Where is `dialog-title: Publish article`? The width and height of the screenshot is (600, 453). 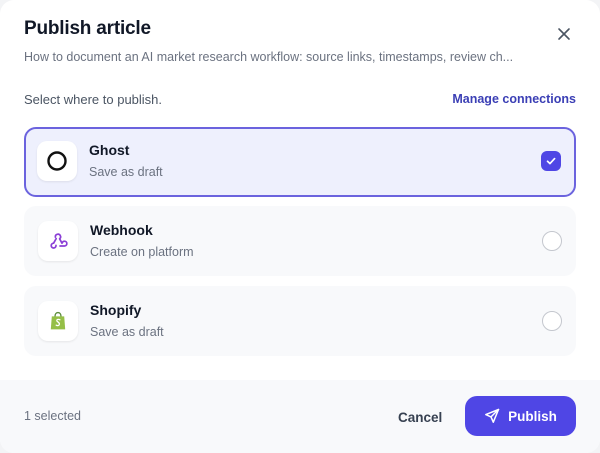
dialog-title: Publish article is located at coordinates (87, 28).